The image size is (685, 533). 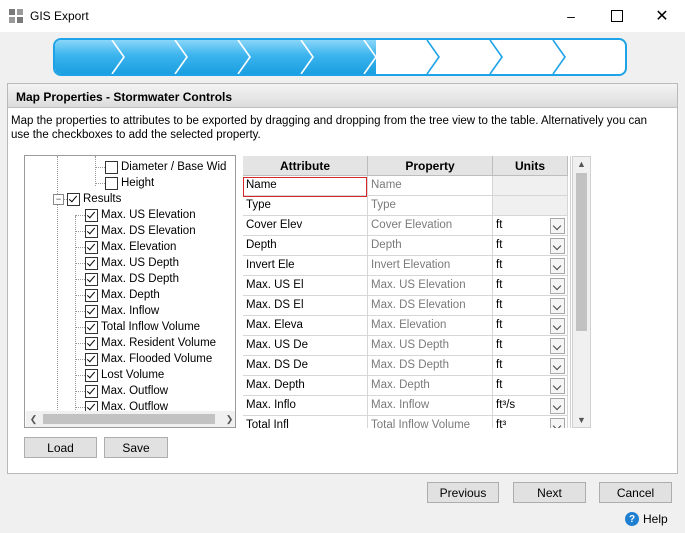 What do you see at coordinates (530, 166) in the screenshot?
I see `header-units: Units` at bounding box center [530, 166].